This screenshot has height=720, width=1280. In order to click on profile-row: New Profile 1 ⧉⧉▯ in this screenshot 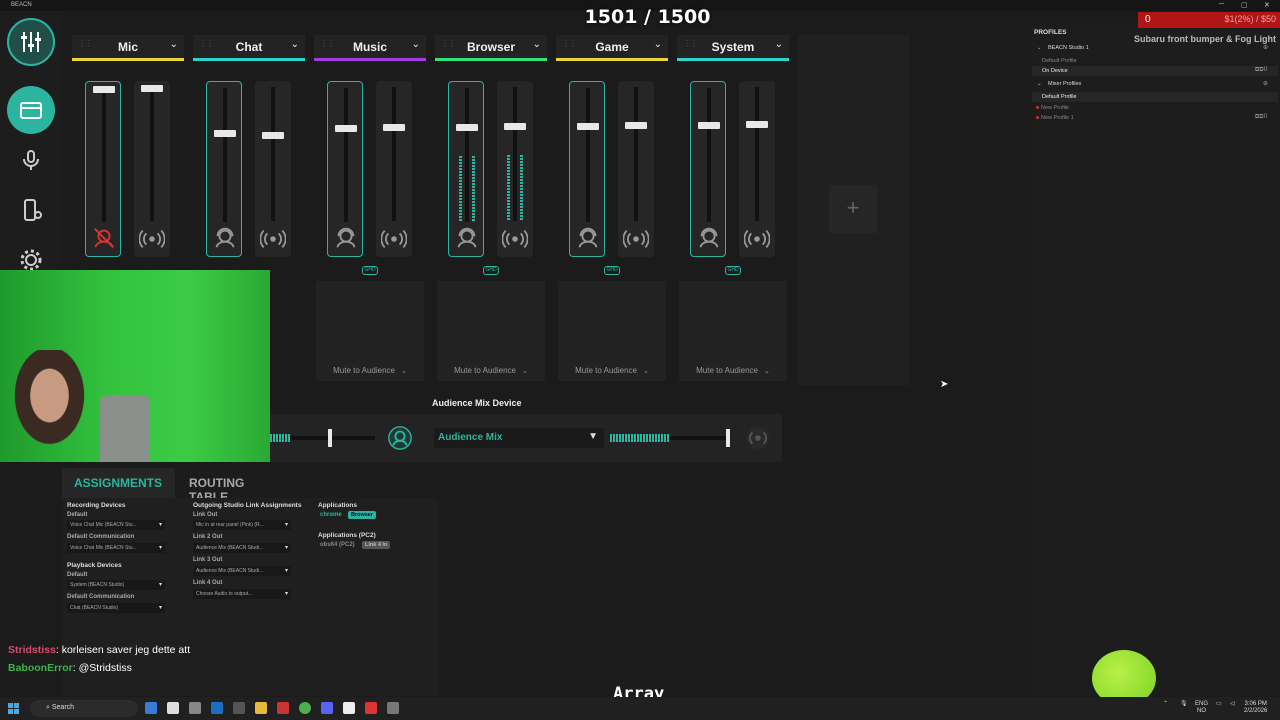, I will do `click(1155, 118)`.